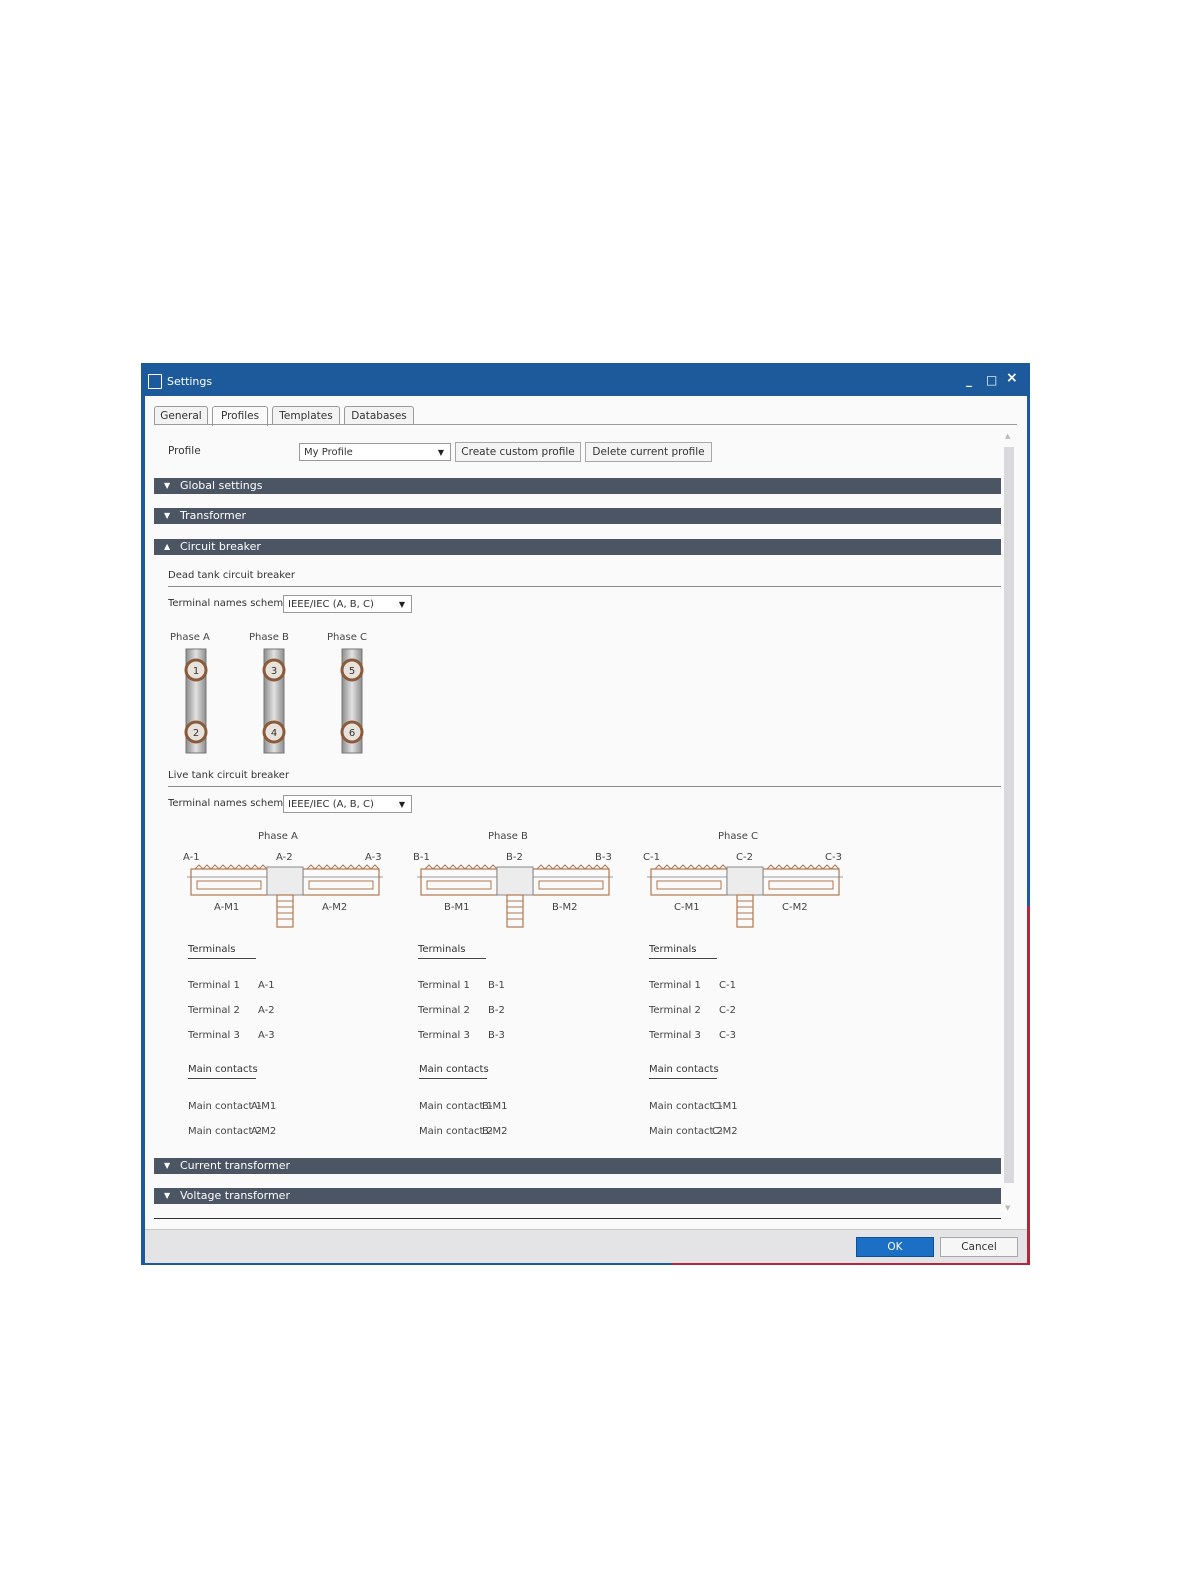  I want to click on terminal-value: A-3, so click(266, 1035).